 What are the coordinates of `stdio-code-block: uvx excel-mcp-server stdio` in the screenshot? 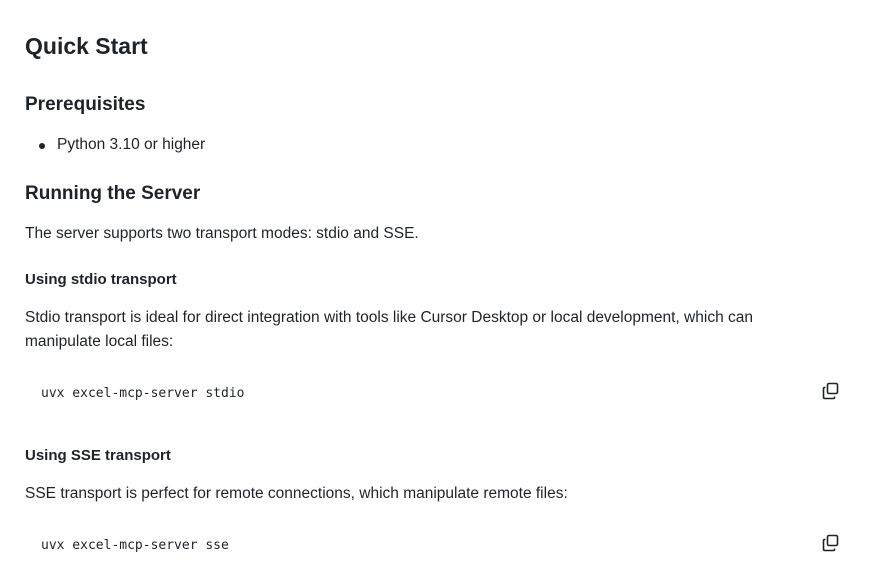 It's located at (438, 394).